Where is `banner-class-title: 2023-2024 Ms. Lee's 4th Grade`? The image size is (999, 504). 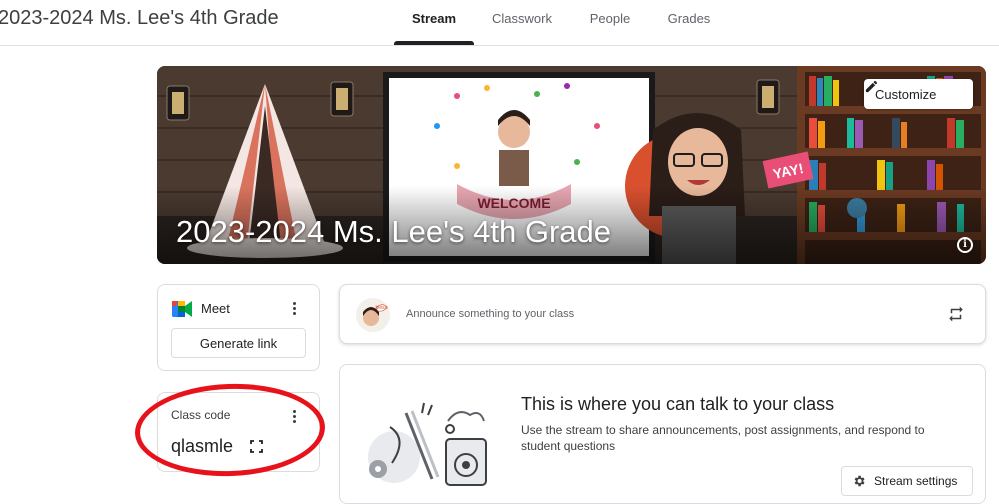 banner-class-title: 2023-2024 Ms. Lee's 4th Grade is located at coordinates (394, 231).